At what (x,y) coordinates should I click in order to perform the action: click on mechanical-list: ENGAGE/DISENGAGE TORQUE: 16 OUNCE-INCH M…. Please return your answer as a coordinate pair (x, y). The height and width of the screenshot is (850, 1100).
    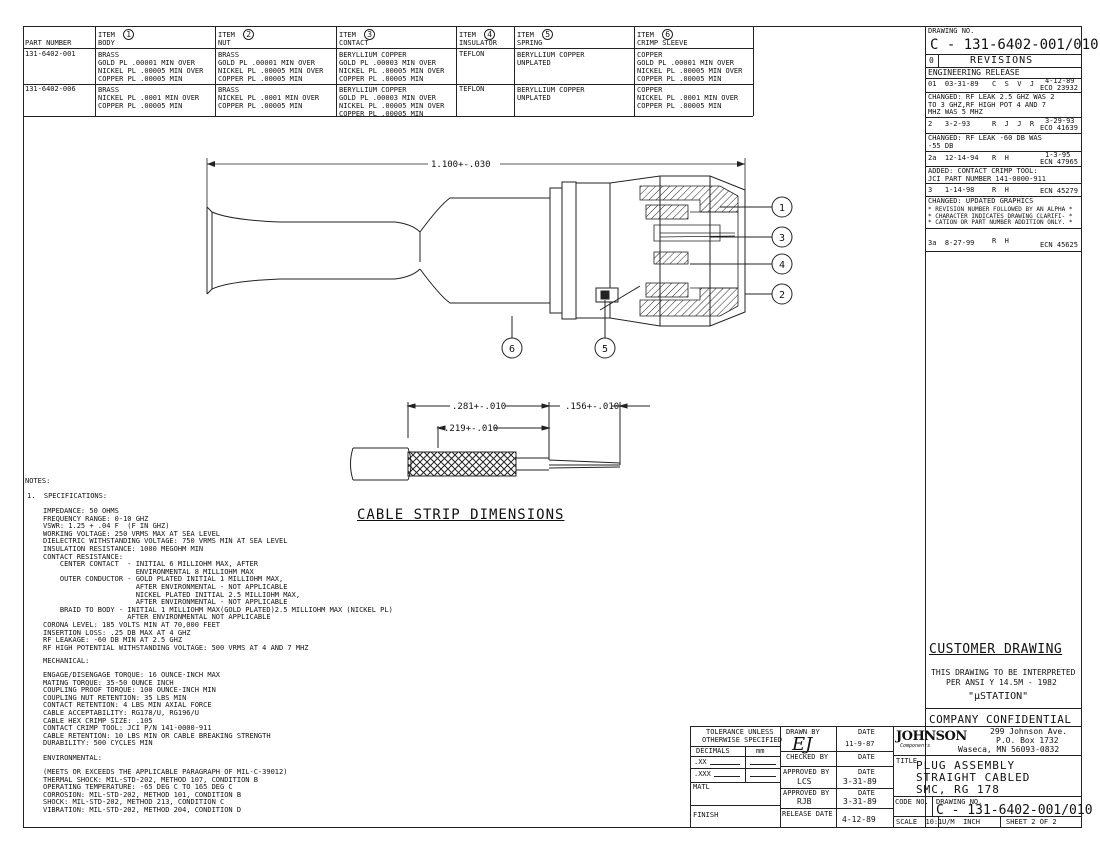
    Looking at the image, I should click on (157, 709).